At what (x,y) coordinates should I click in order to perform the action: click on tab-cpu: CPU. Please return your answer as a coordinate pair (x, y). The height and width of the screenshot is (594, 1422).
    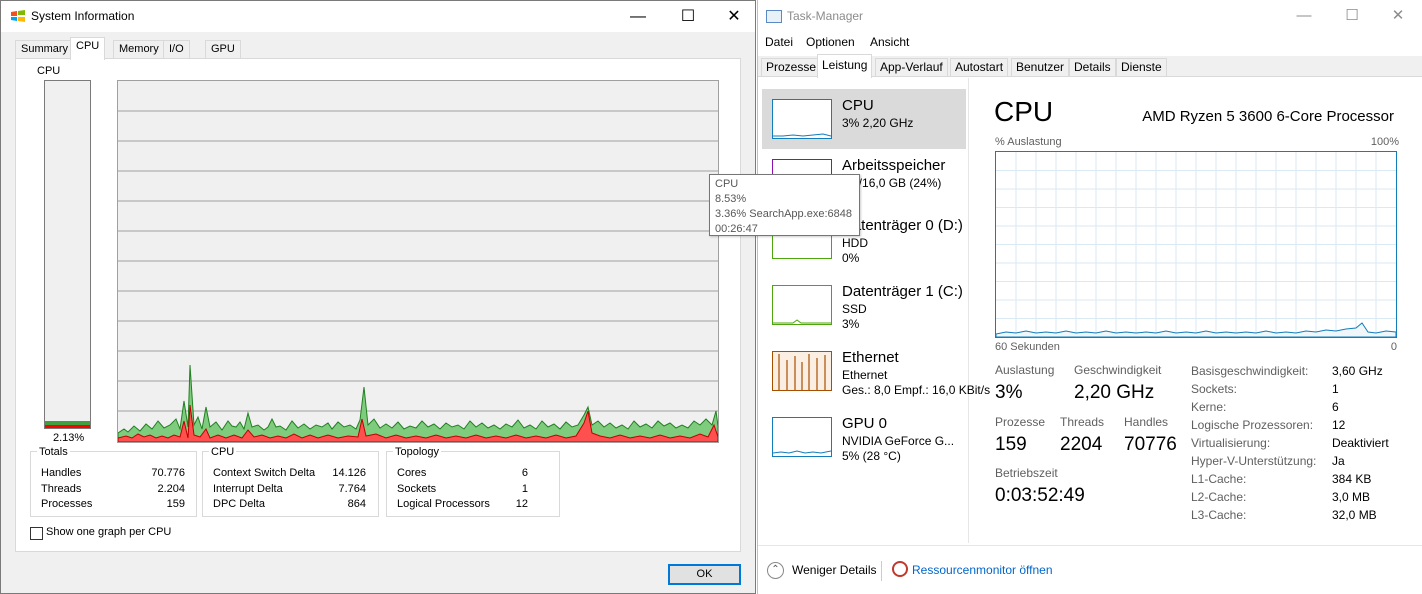
    Looking at the image, I should click on (88, 48).